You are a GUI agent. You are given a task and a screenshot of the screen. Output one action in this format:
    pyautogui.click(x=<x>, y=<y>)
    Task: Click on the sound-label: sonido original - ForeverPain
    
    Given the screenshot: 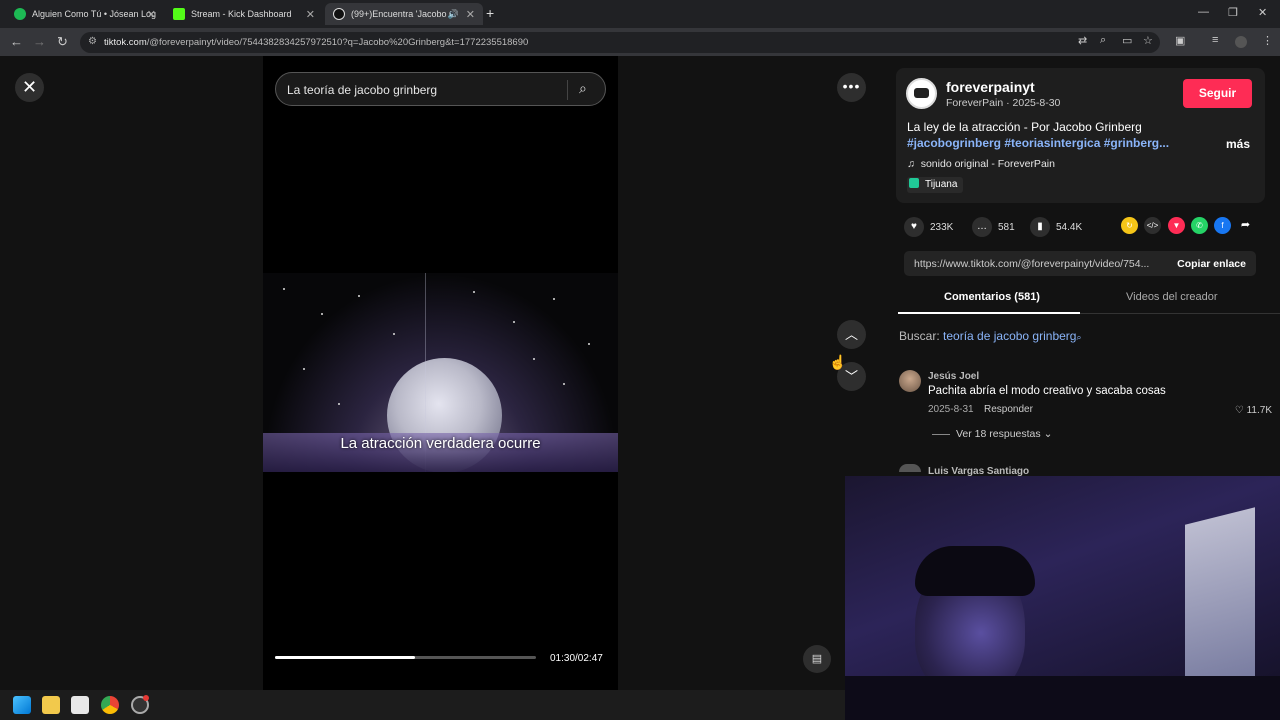 What is the action you would take?
    pyautogui.click(x=987, y=164)
    